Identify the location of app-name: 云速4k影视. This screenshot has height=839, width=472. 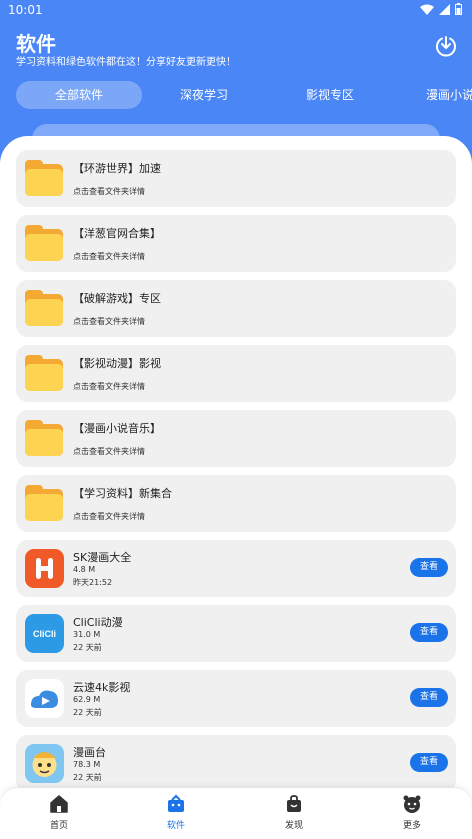
(102, 687).